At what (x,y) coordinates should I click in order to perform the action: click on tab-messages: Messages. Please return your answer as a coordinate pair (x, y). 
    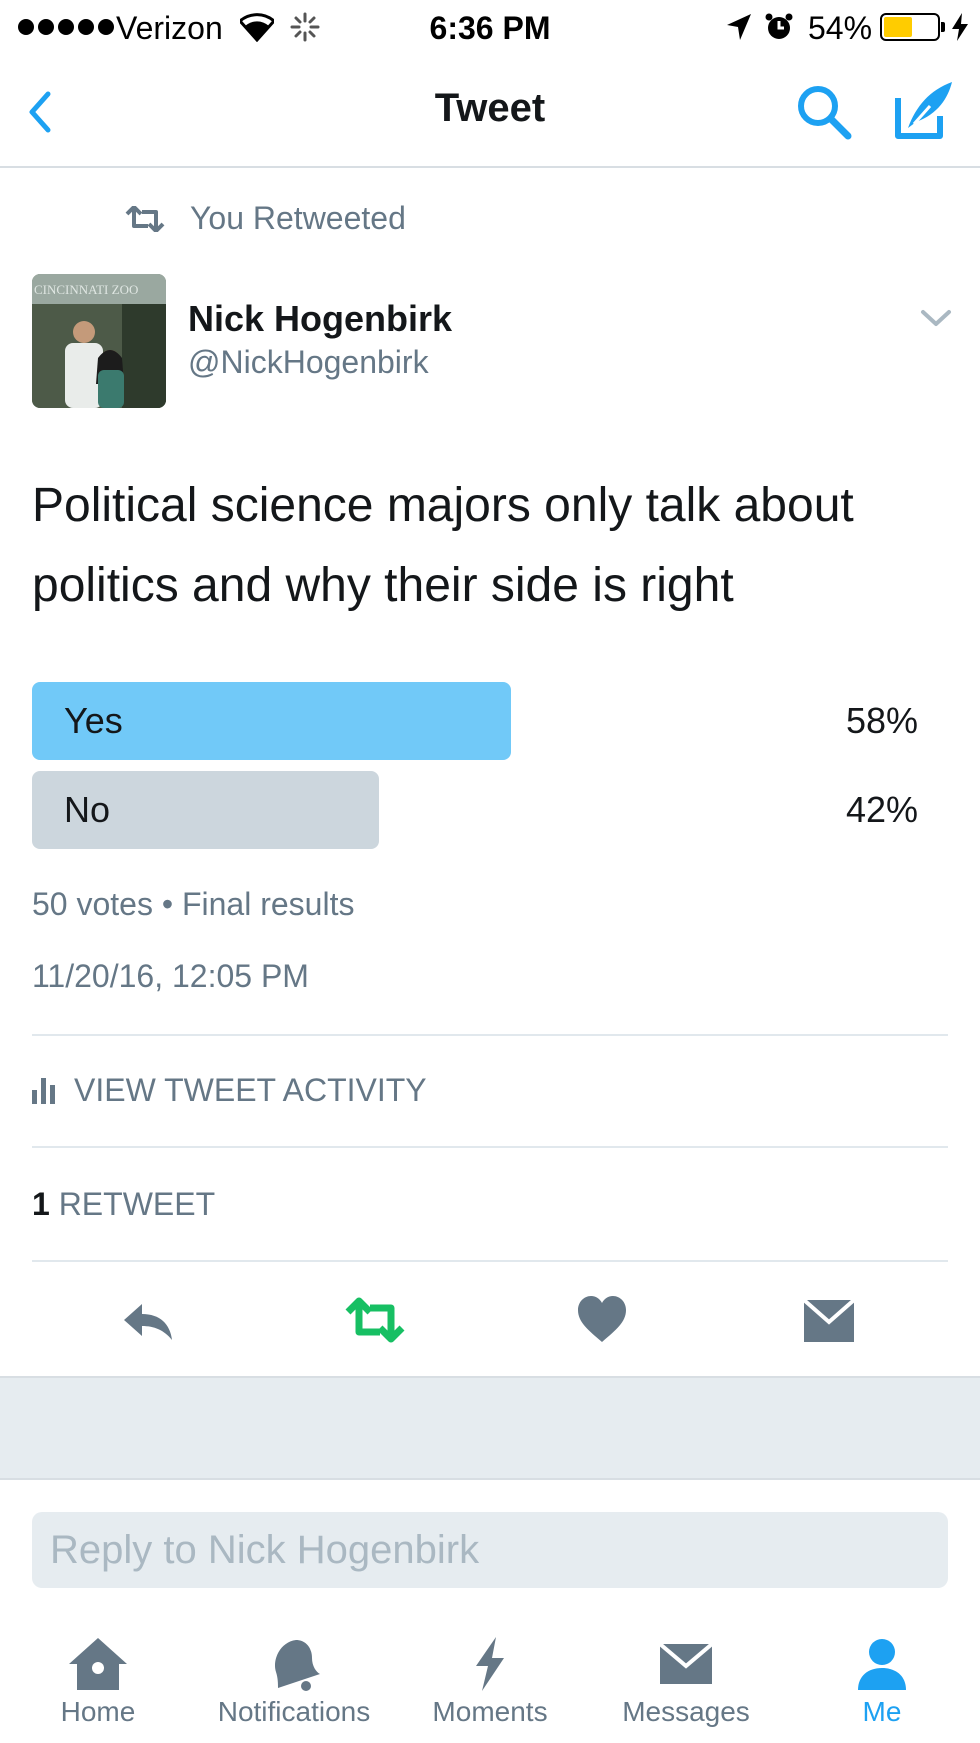
    Looking at the image, I should click on (686, 1689).